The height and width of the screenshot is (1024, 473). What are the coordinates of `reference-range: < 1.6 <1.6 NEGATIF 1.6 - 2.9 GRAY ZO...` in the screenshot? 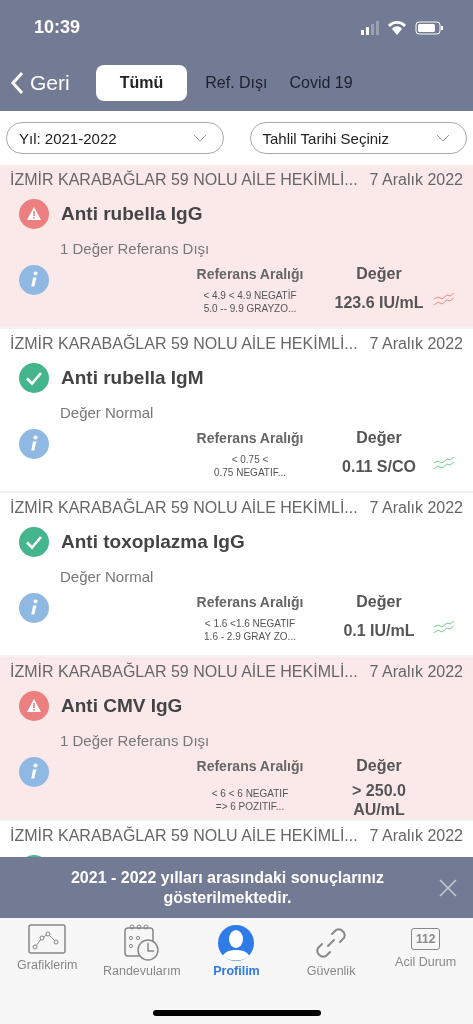 It's located at (250, 630).